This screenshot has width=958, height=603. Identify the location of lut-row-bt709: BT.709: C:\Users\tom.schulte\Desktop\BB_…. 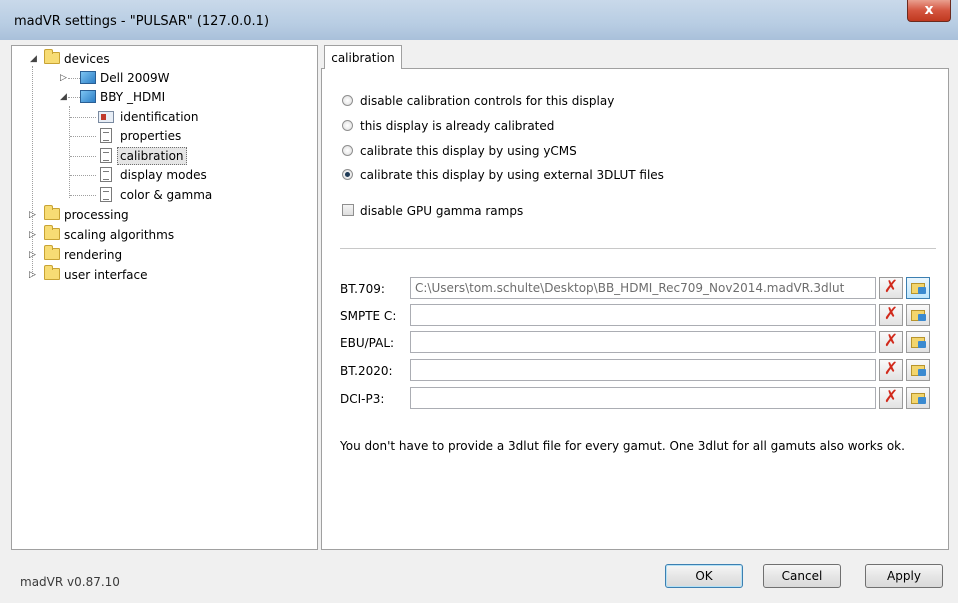
(640, 289).